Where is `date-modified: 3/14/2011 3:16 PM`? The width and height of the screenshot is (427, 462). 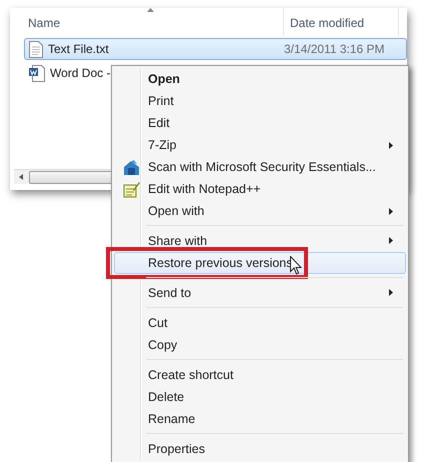 date-modified: 3/14/2011 3:16 PM is located at coordinates (334, 49).